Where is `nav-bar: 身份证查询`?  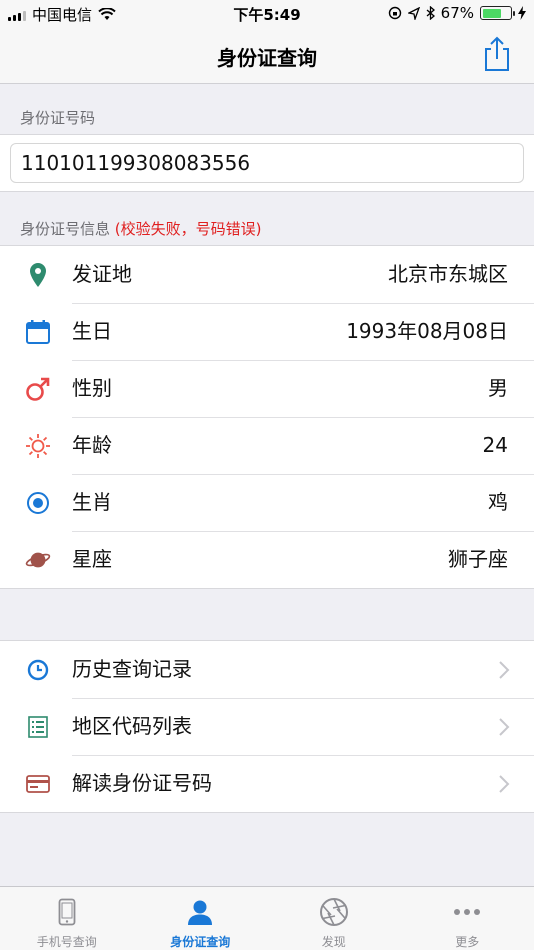 nav-bar: 身份证查询 is located at coordinates (267, 56).